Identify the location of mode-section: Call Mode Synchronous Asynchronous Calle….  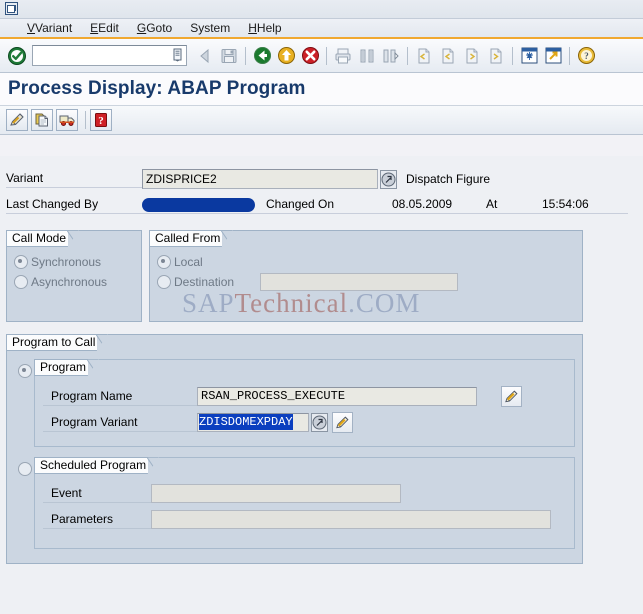
(324, 276).